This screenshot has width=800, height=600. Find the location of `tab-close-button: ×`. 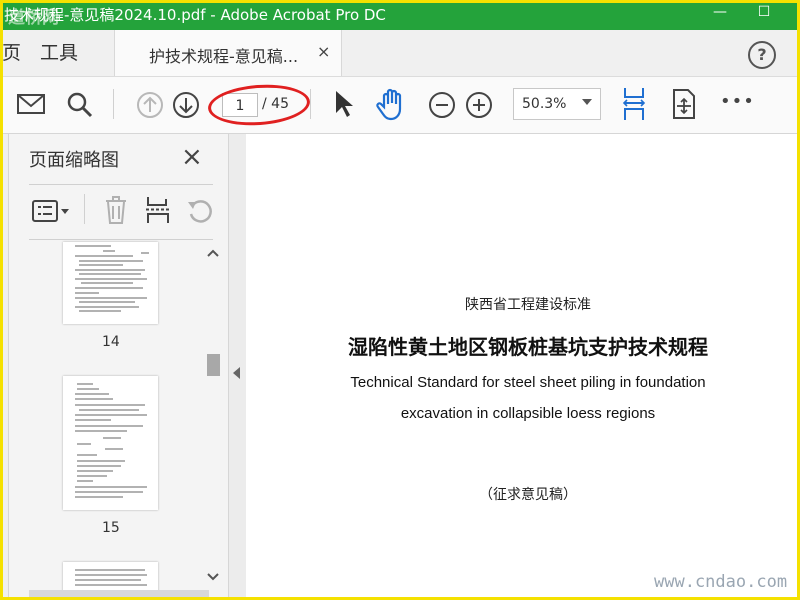

tab-close-button: × is located at coordinates (323, 51).